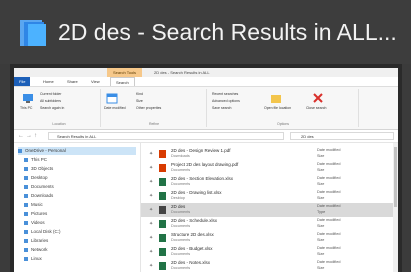 The image size is (411, 272). What do you see at coordinates (79, 178) in the screenshot?
I see `nav-item: Desktop` at bounding box center [79, 178].